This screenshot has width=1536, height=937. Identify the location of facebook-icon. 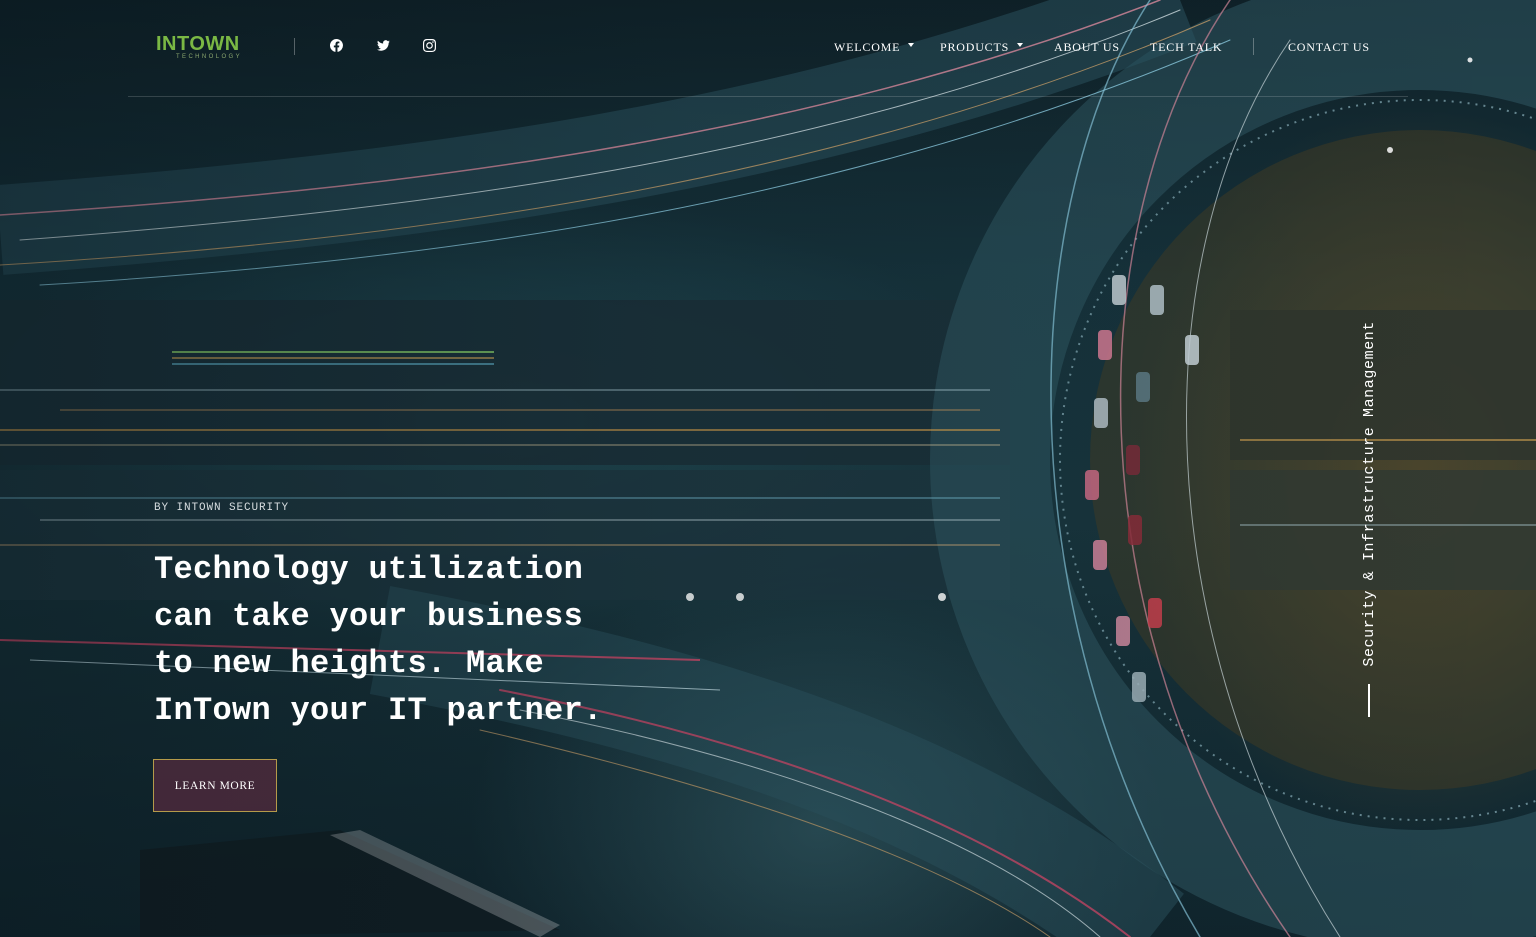
(336, 45).